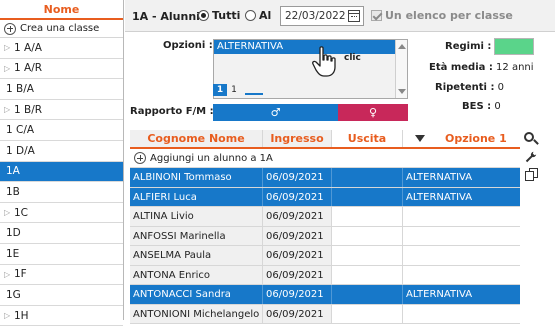 Image resolution: width=555 pixels, height=326 pixels. Describe the element at coordinates (13, 191) in the screenshot. I see `class-item-label: 1B` at that location.